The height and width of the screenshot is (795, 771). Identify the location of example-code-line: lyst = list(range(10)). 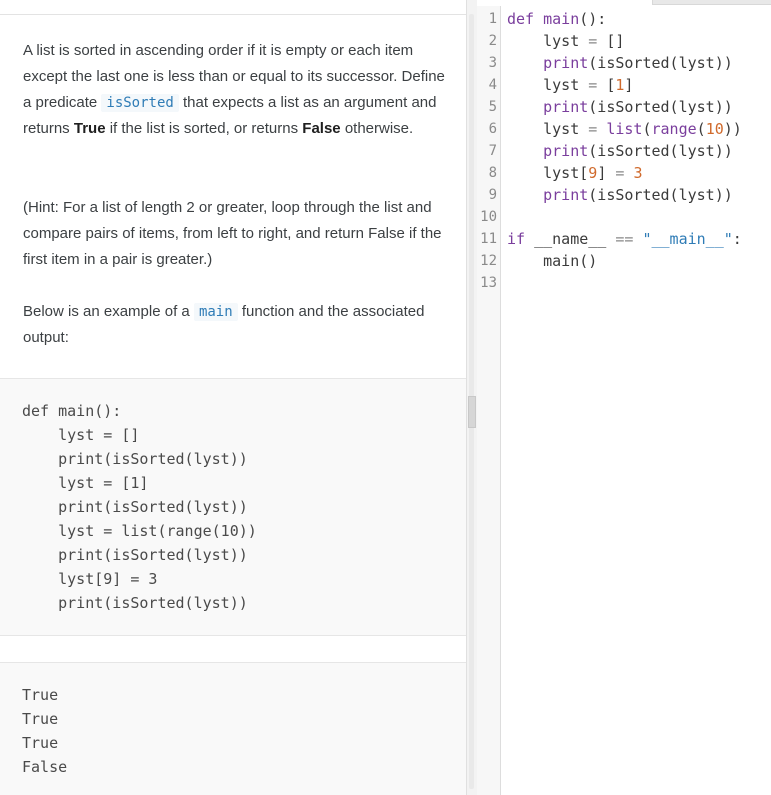
(139, 531).